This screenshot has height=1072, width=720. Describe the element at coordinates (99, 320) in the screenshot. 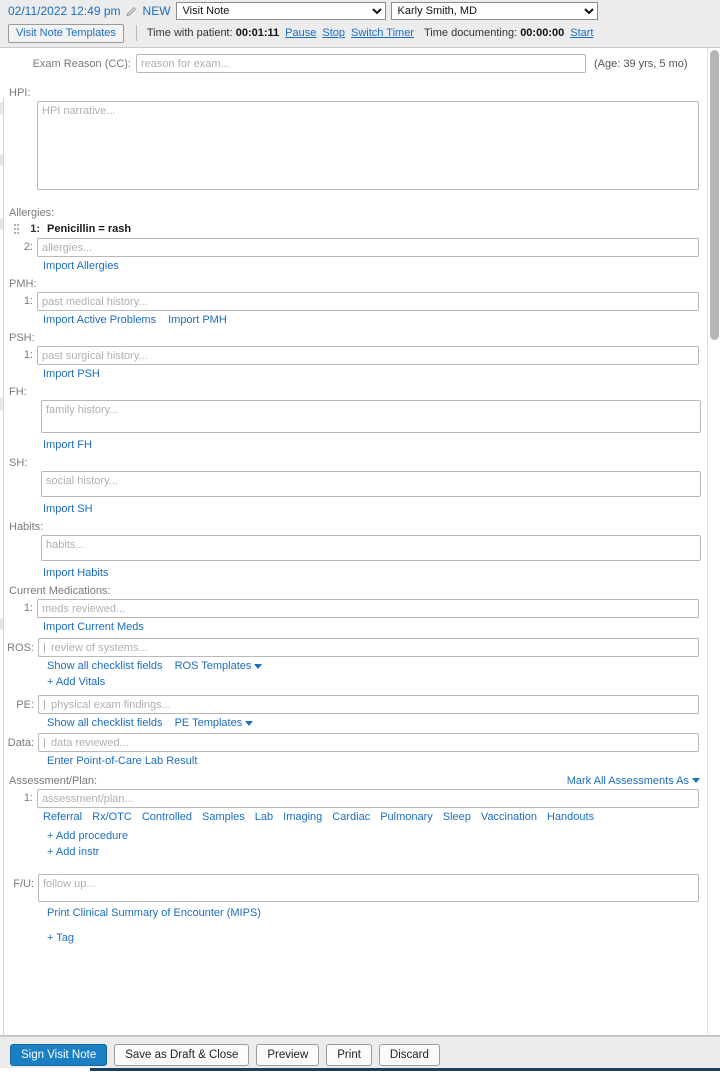

I see `import-active-problems-link: Import Active Problems` at that location.